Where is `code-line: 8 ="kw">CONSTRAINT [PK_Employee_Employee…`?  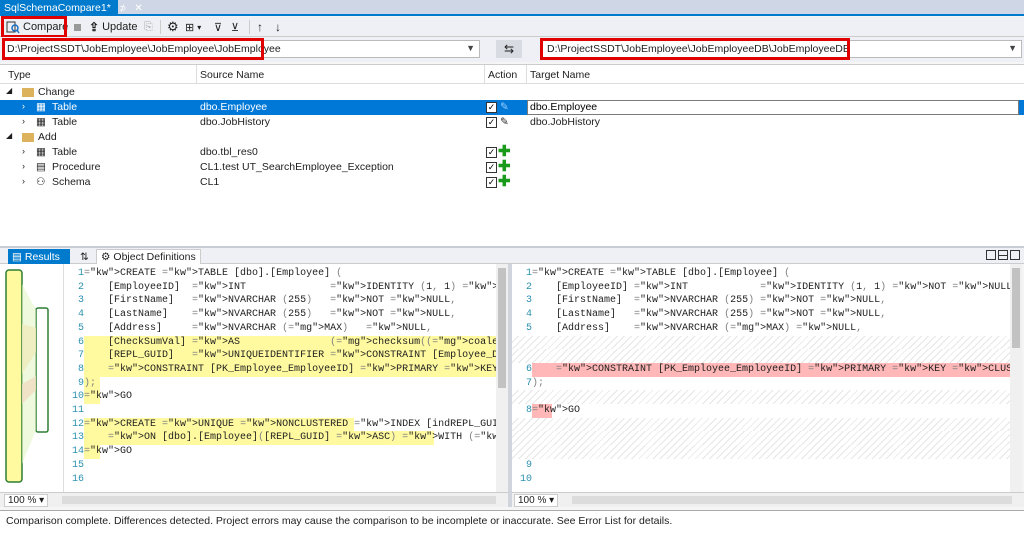
code-line: 8 ="kw">CONSTRAINT [PK_Employee_Employee… is located at coordinates (280, 369).